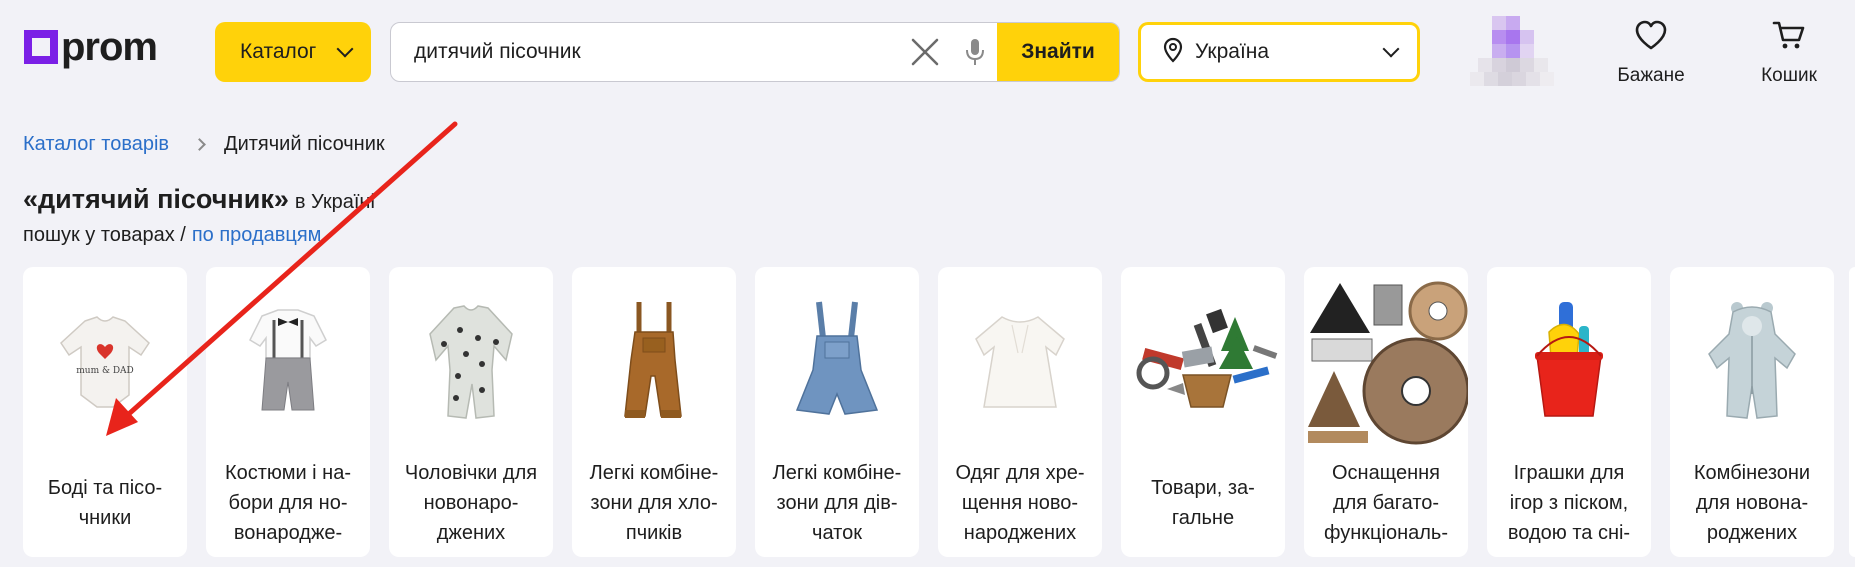  I want to click on cart-label: Кошик, so click(1789, 75).